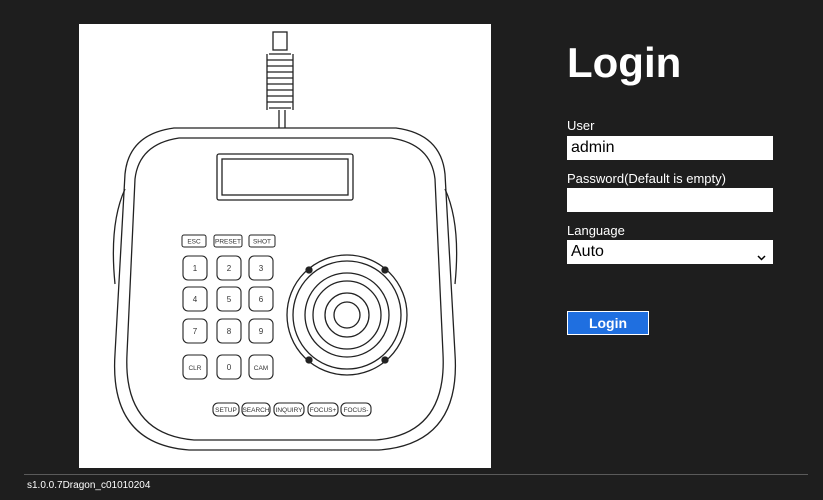 This screenshot has width=823, height=500. What do you see at coordinates (347, 315) in the screenshot?
I see `joystick` at bounding box center [347, 315].